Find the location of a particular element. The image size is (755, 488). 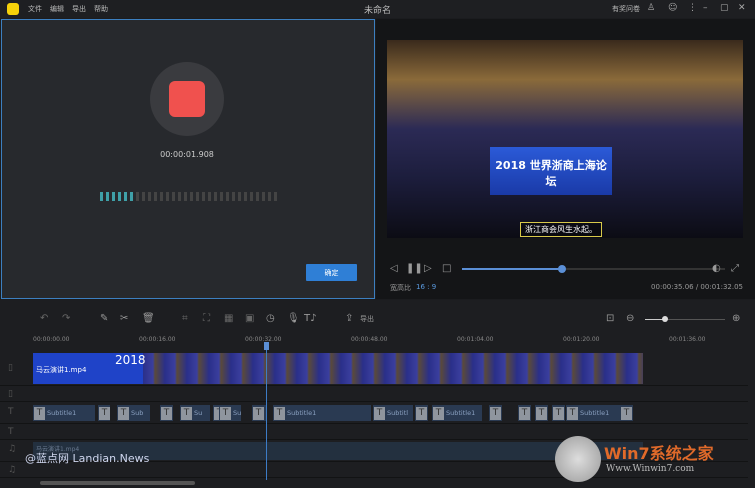

zoom-in-icon: ⊕ is located at coordinates (736, 318).